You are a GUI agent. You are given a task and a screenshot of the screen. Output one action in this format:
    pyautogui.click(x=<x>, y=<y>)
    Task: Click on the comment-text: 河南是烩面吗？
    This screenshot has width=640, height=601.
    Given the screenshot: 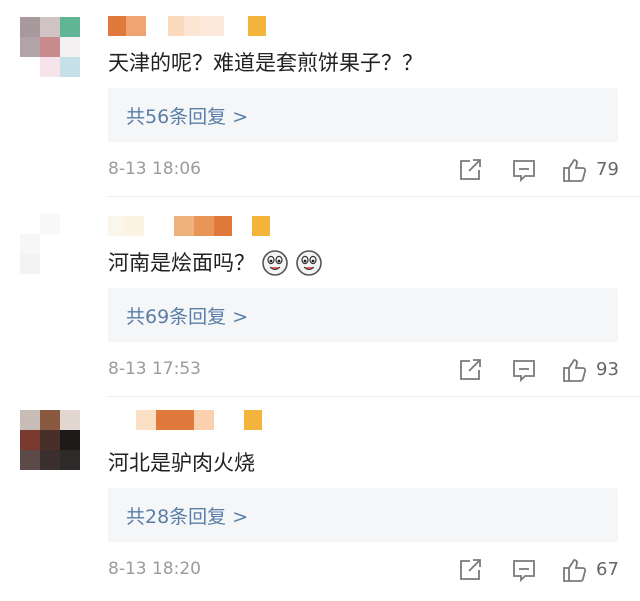 What is the action you would take?
    pyautogui.click(x=215, y=263)
    